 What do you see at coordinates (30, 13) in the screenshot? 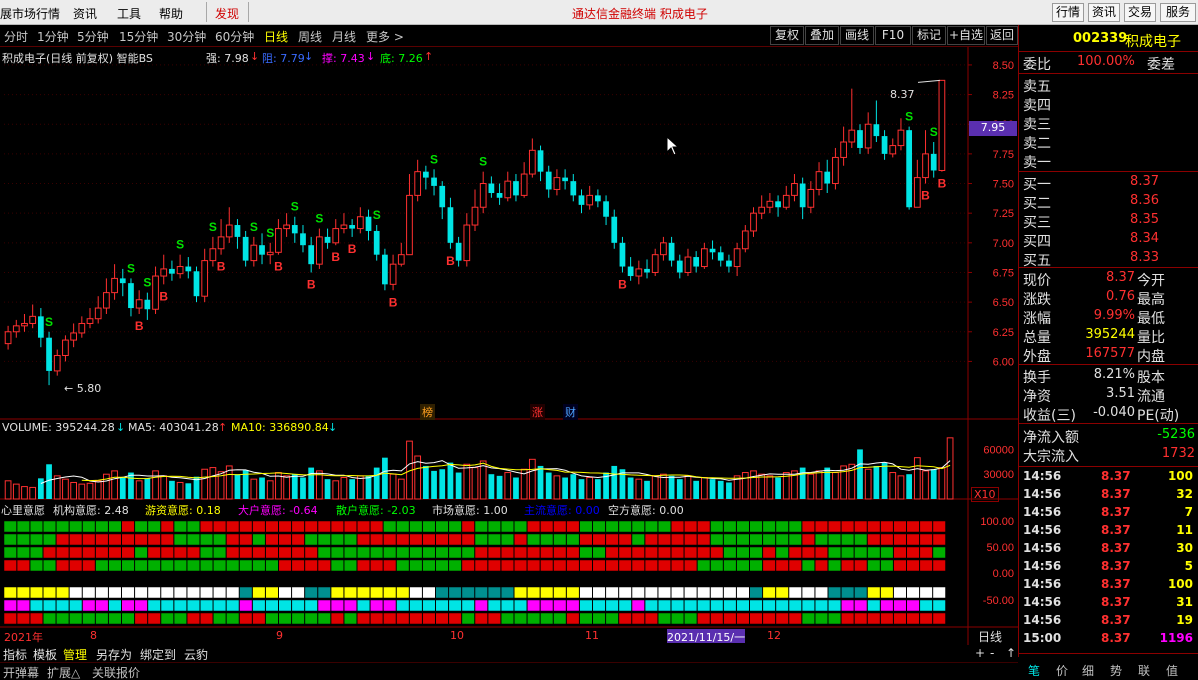
I see `menu-market: 展市场行情` at bounding box center [30, 13].